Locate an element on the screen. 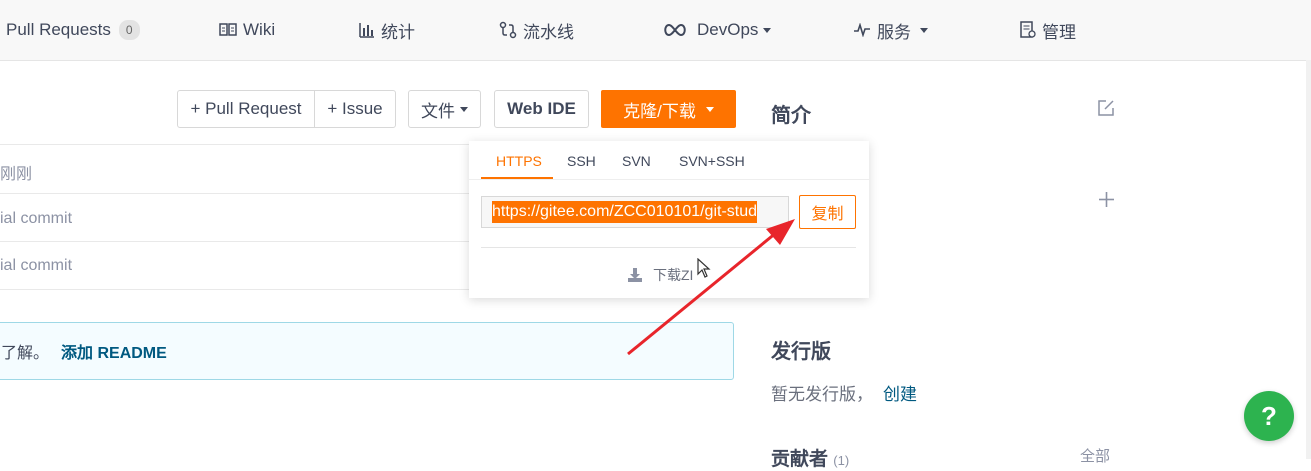 The width and height of the screenshot is (1311, 471). clone-download-label: 克隆/下载 is located at coordinates (659, 111).